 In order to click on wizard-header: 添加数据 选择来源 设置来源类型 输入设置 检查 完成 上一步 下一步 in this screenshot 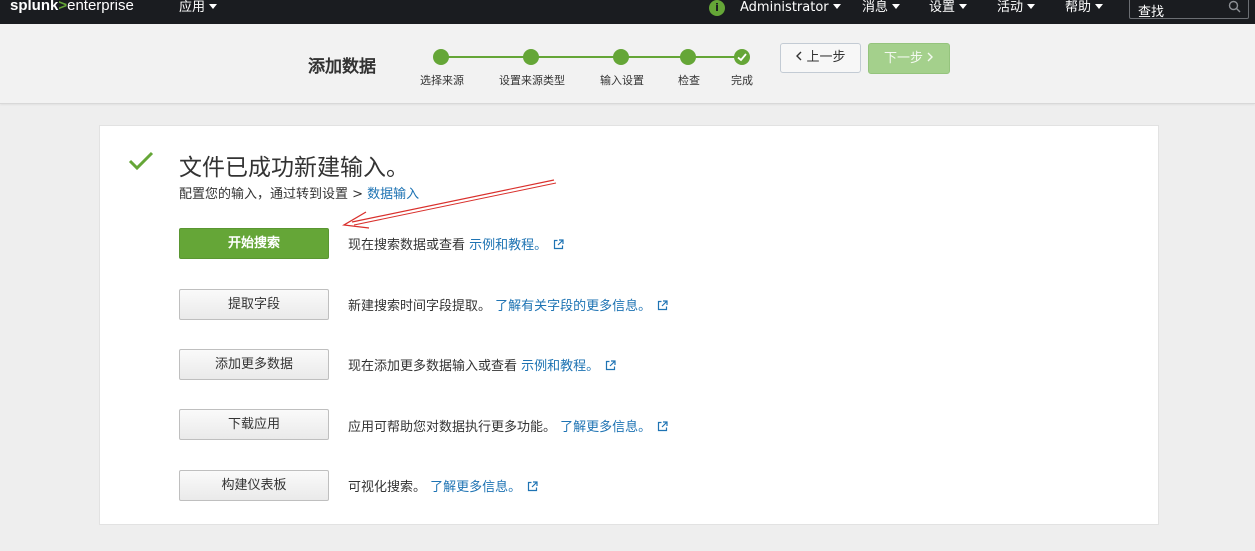, I will do `click(627, 64)`.